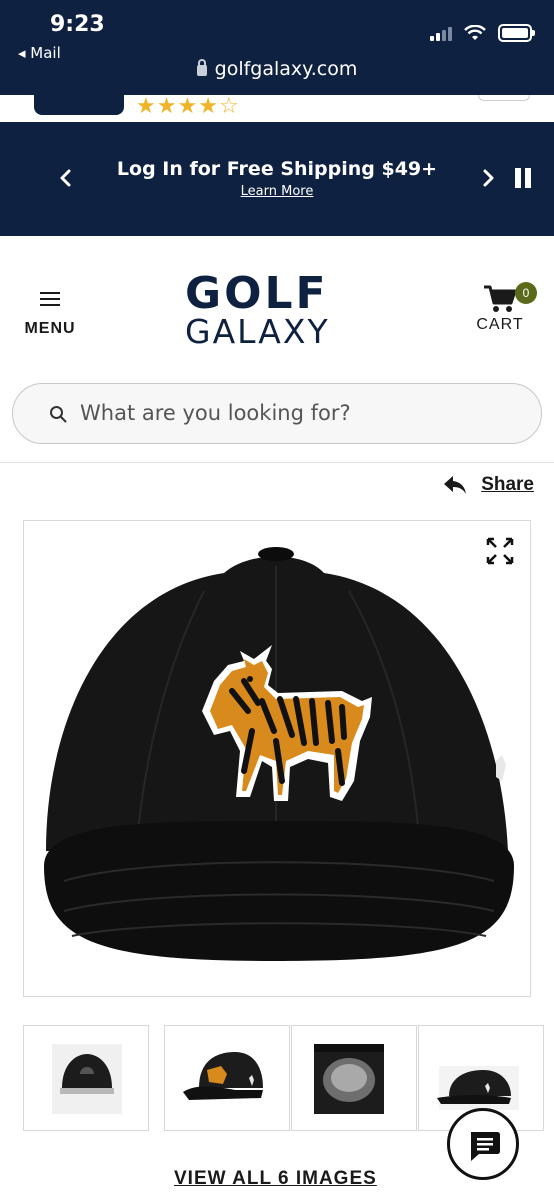 This screenshot has height=1200, width=554. I want to click on ios-status-bar: 9:23 ◂ Mail golfgalaxy.com, so click(277, 47).